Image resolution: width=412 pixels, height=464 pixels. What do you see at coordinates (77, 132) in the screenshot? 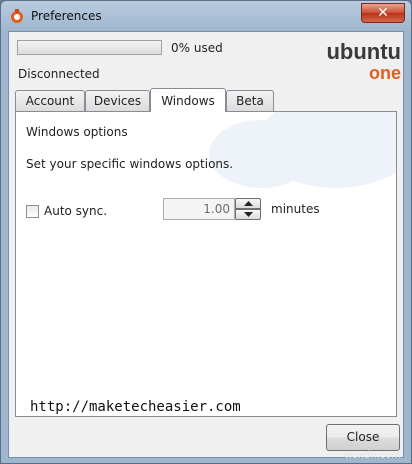
I see `panel-heading: Windows options` at bounding box center [77, 132].